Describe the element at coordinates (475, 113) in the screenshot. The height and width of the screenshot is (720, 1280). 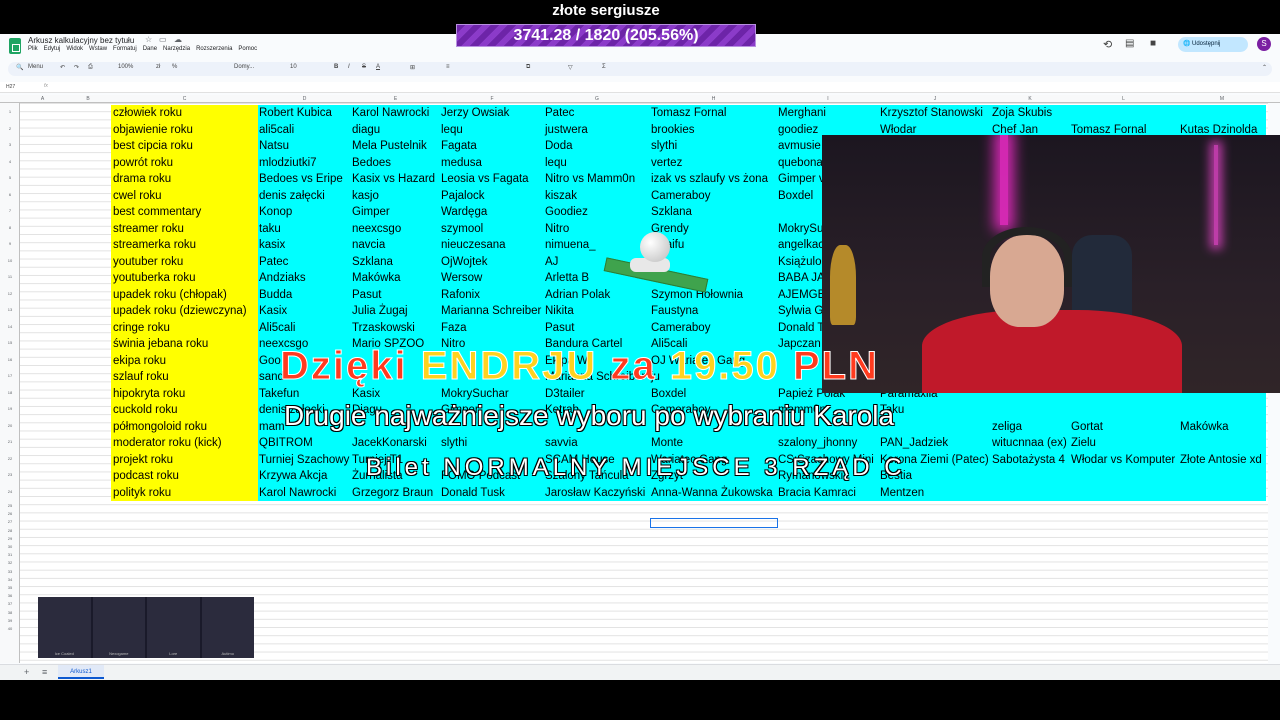
I see `nominee-cell: Jerzy Owsiak` at that location.